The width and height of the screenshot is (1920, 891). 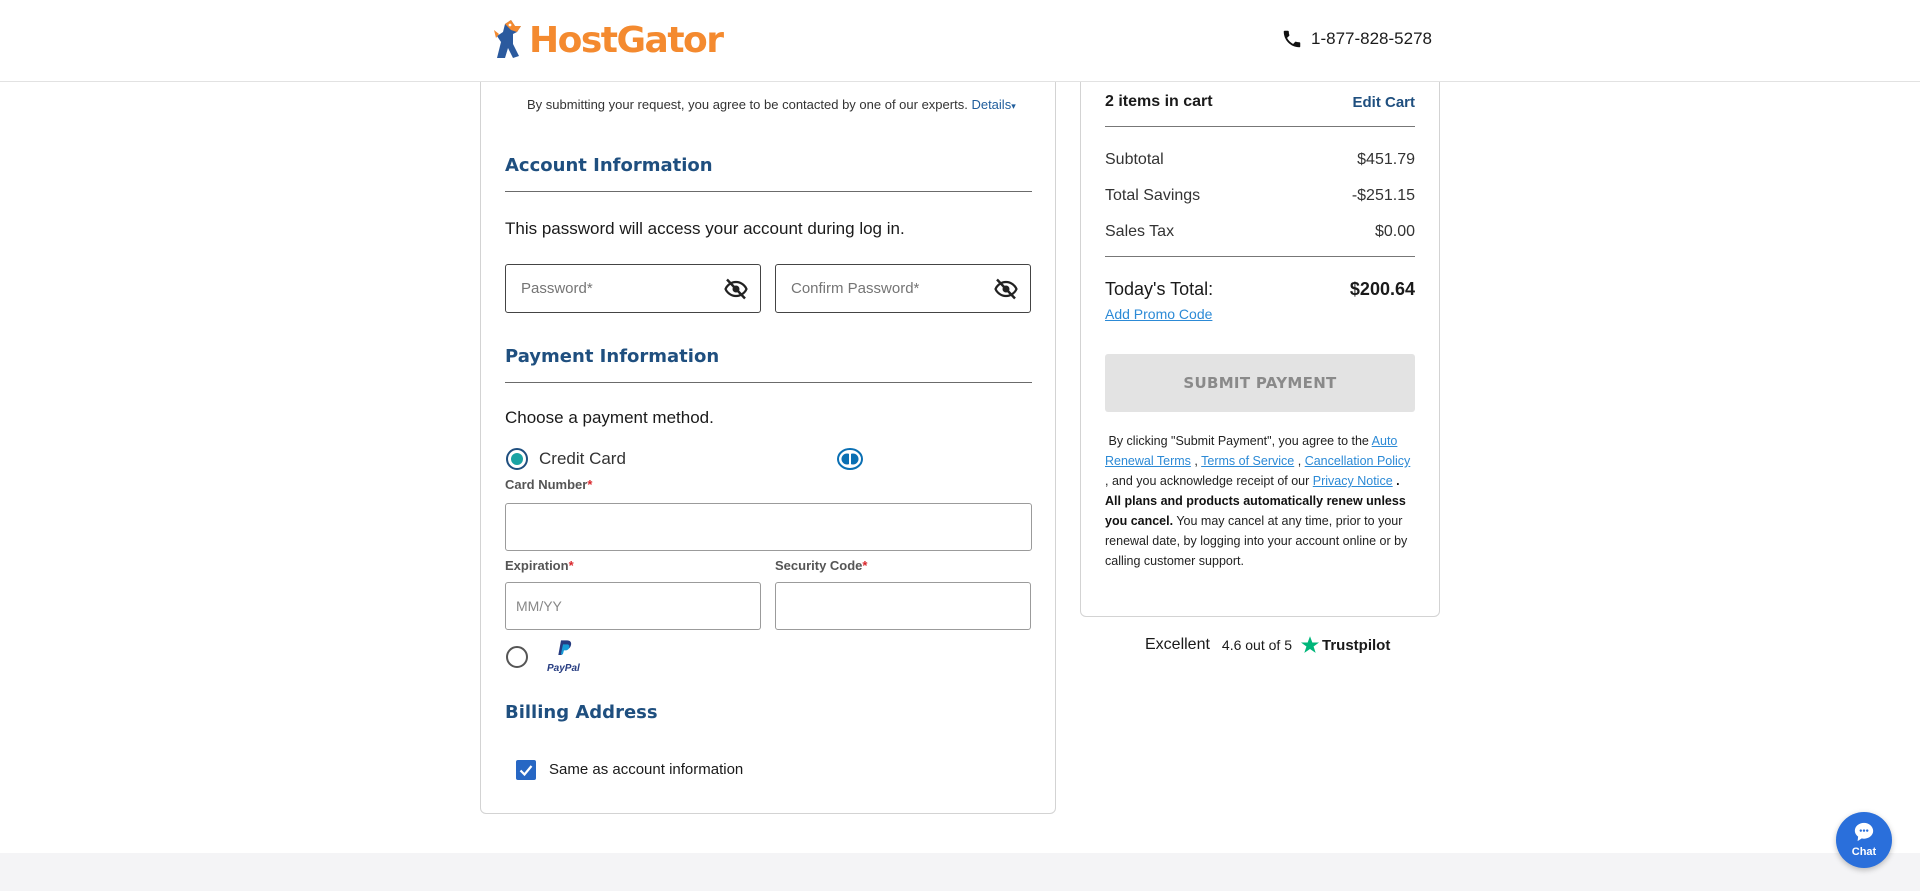 I want to click on password-placeholder: Password*, so click(x=557, y=288).